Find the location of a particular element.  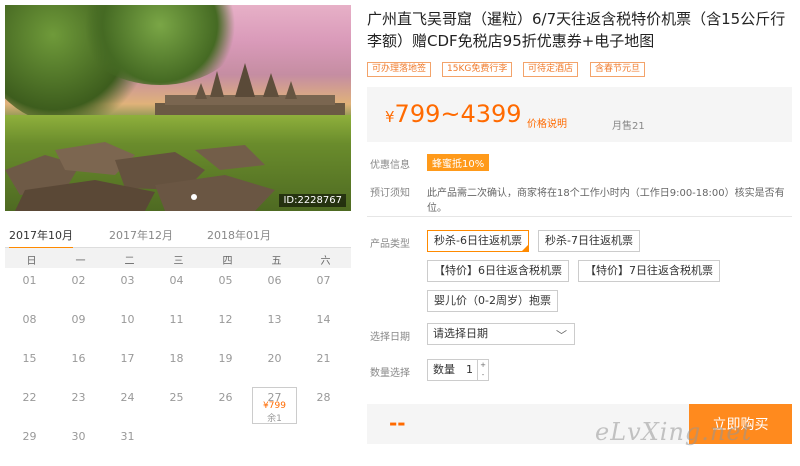

calendar-day: 18 is located at coordinates (176, 358).